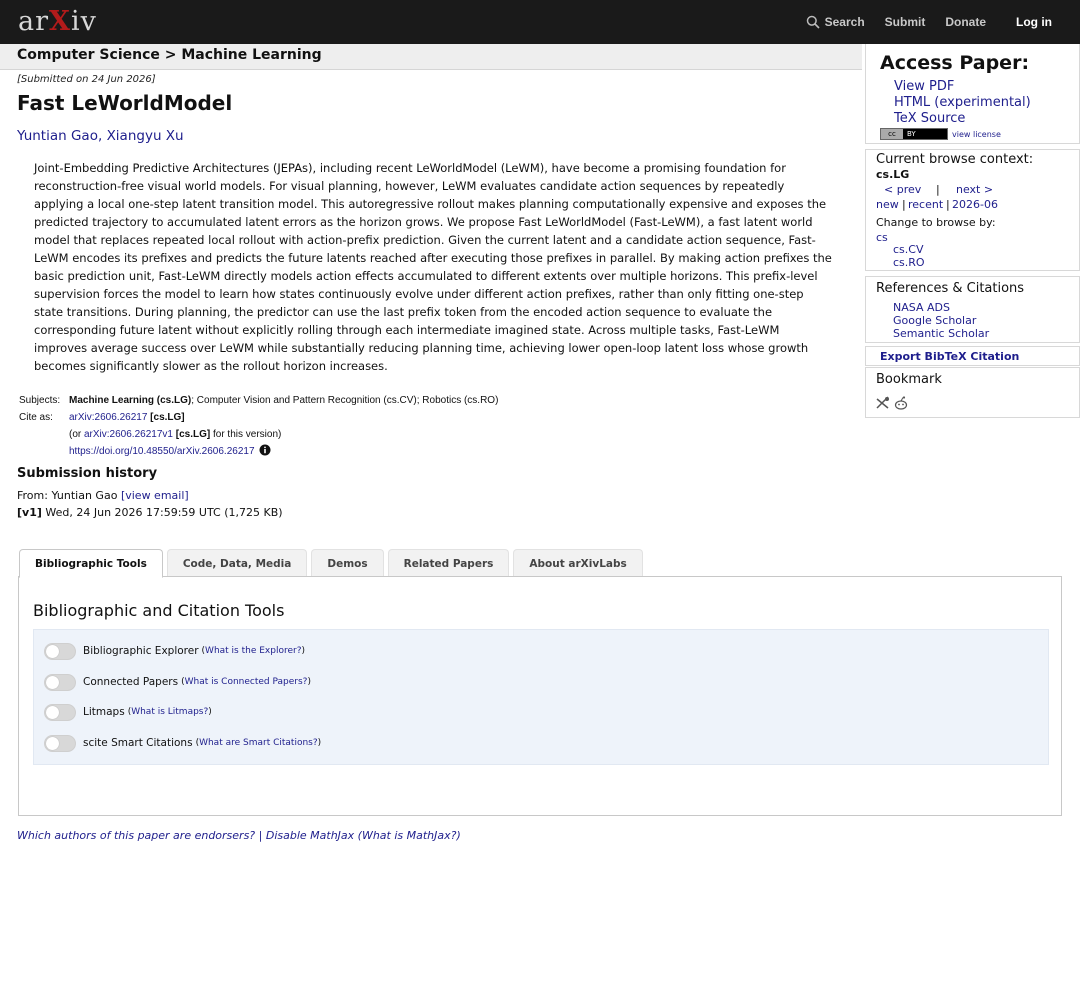 The width and height of the screenshot is (1080, 1003). What do you see at coordinates (883, 403) in the screenshot?
I see `bibsonomy-icon` at bounding box center [883, 403].